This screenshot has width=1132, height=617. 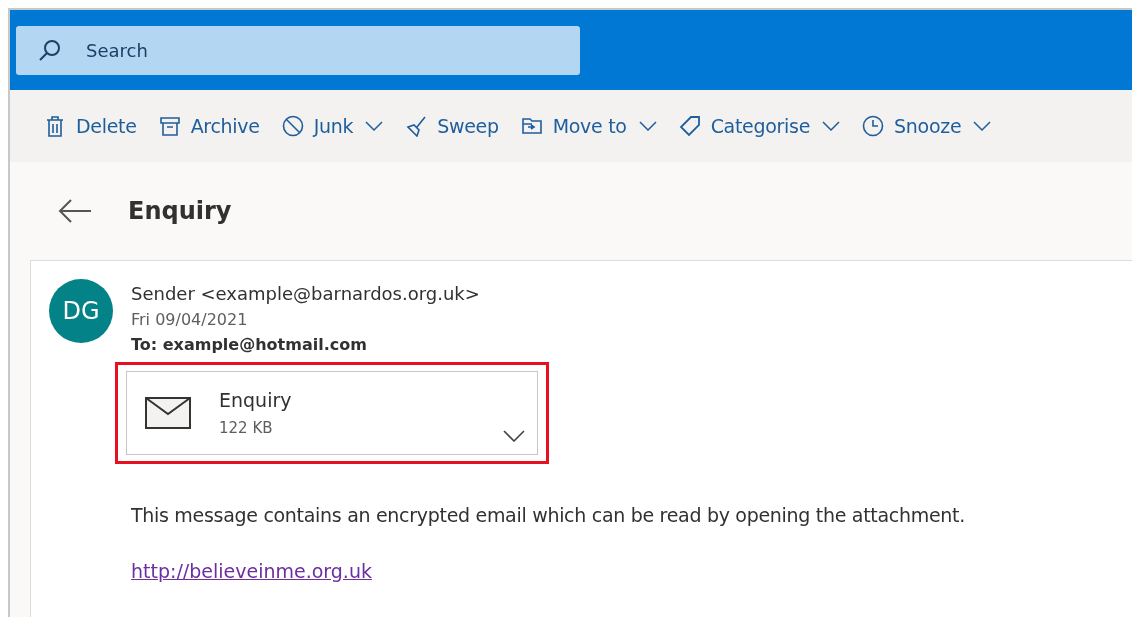 I want to click on tag-icon, so click(x=689, y=126).